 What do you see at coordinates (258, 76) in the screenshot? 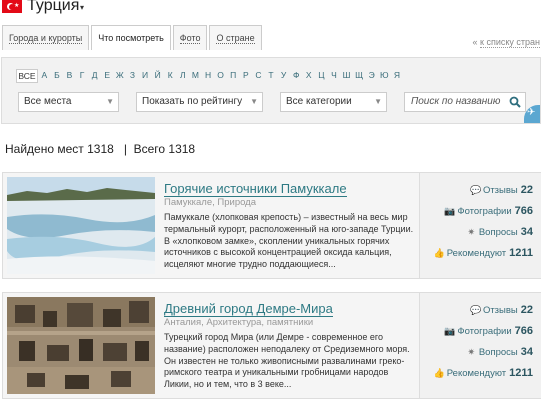
I see `letter-filter: С` at bounding box center [258, 76].